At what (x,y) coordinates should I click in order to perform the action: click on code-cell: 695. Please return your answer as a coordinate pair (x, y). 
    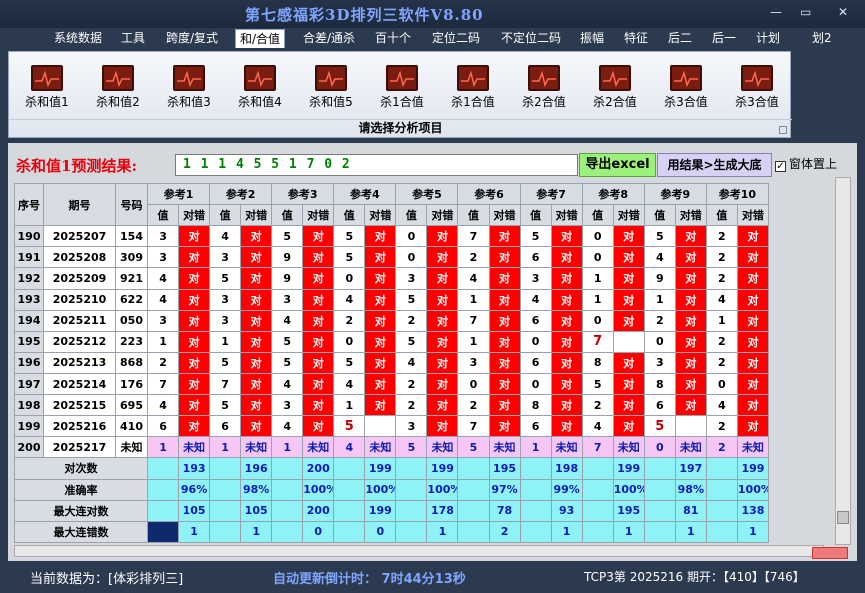
    Looking at the image, I should click on (131, 405).